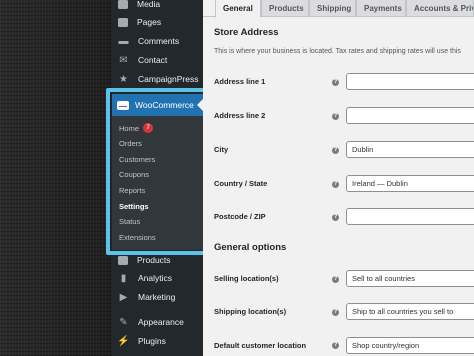  What do you see at coordinates (152, 341) in the screenshot?
I see `sidebar-item-label: Plugins` at bounding box center [152, 341].